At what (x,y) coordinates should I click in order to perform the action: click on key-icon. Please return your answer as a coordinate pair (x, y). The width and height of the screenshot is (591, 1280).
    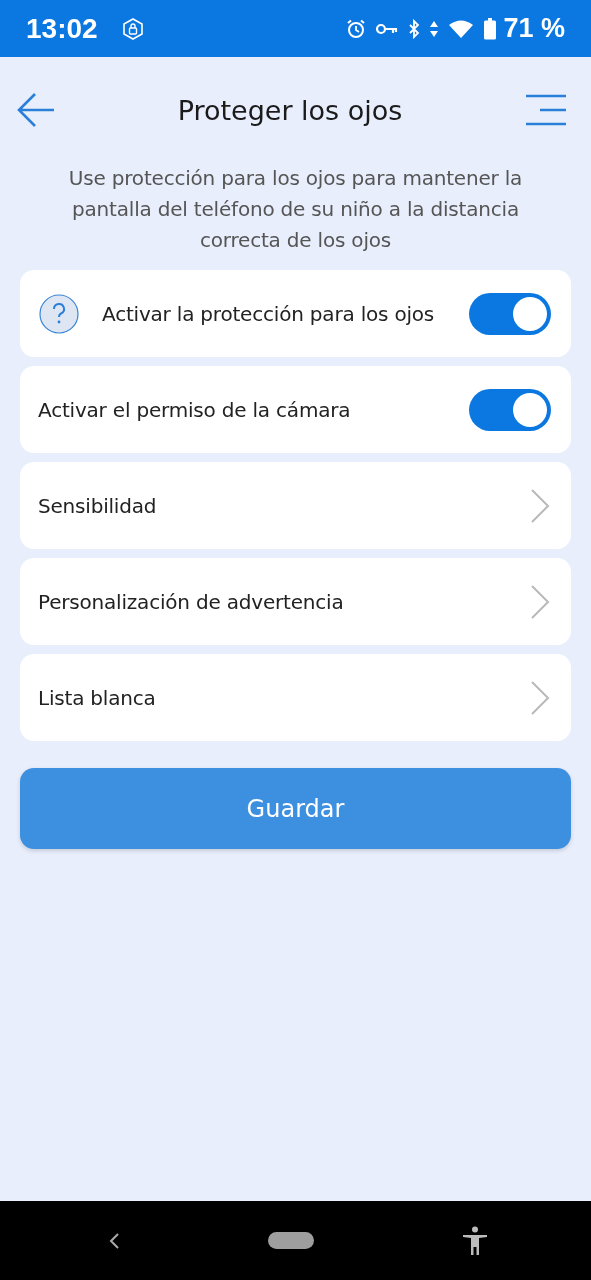
    Looking at the image, I should click on (387, 28).